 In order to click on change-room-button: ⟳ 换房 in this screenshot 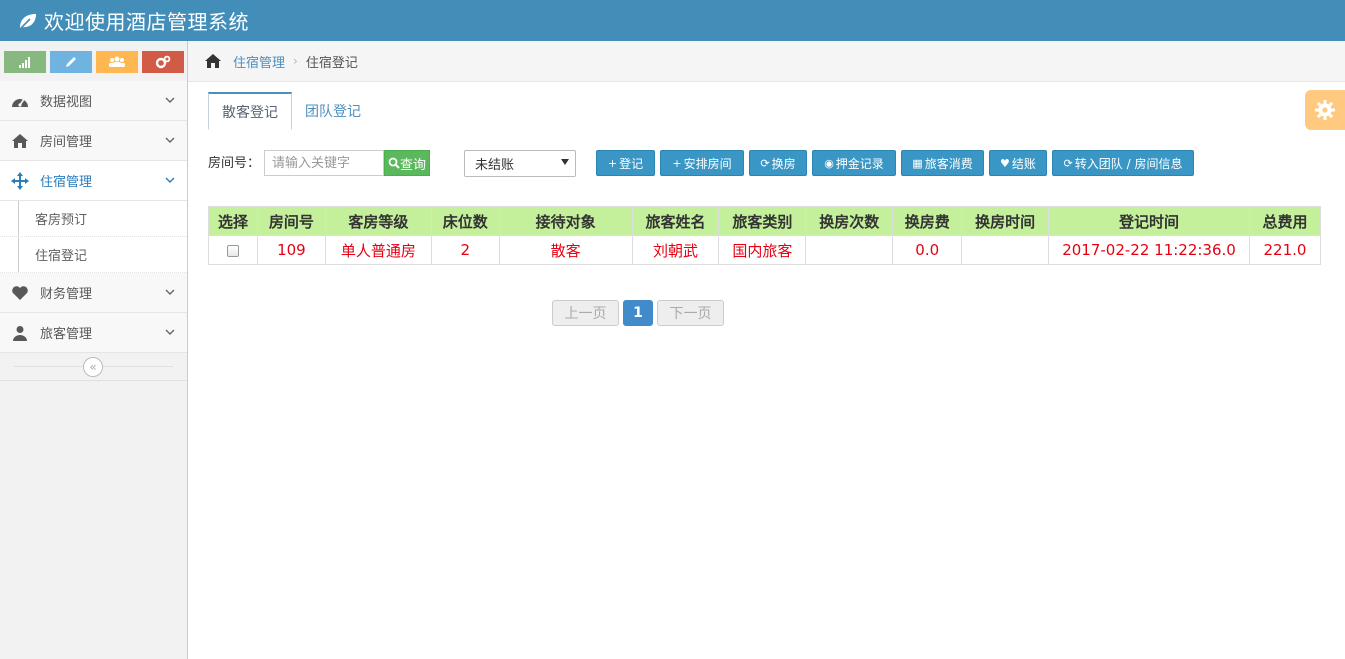, I will do `click(778, 163)`.